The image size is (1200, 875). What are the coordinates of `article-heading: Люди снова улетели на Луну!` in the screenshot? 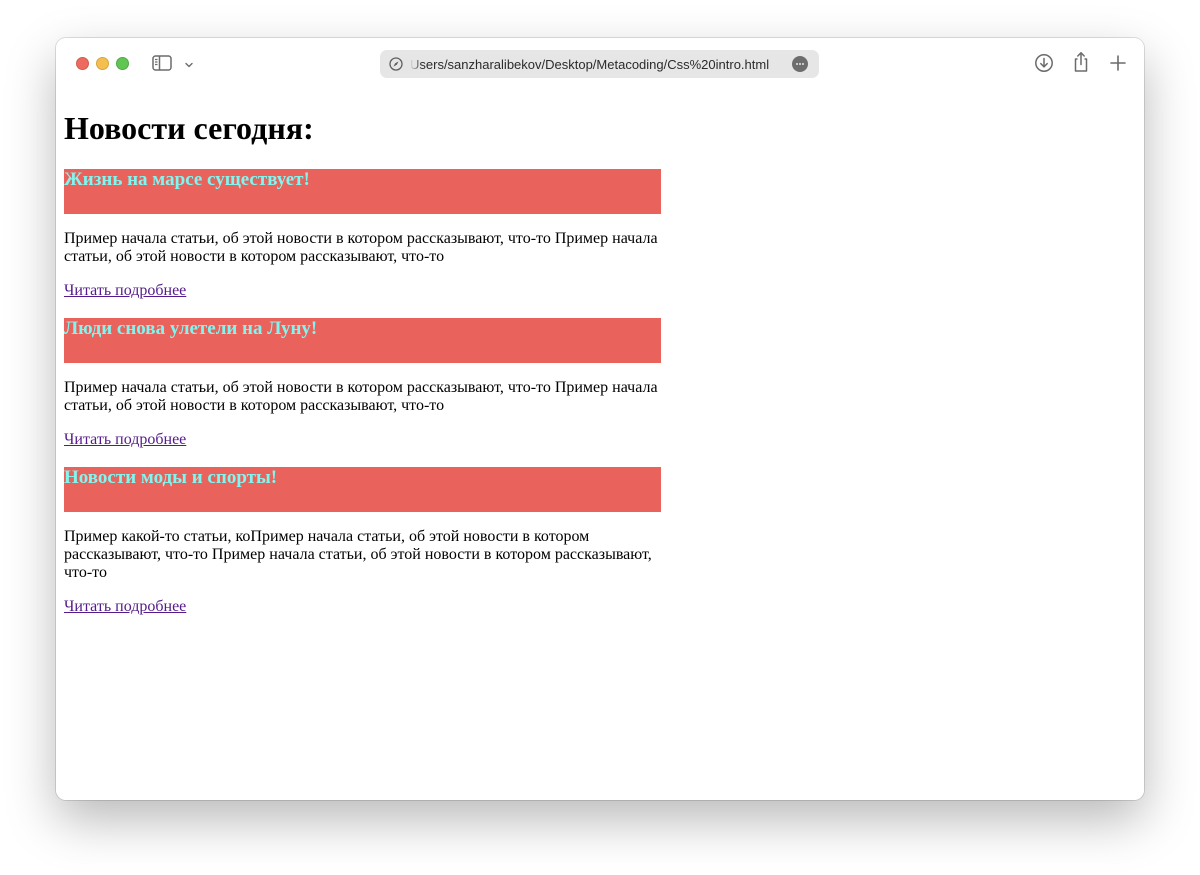 It's located at (191, 328).